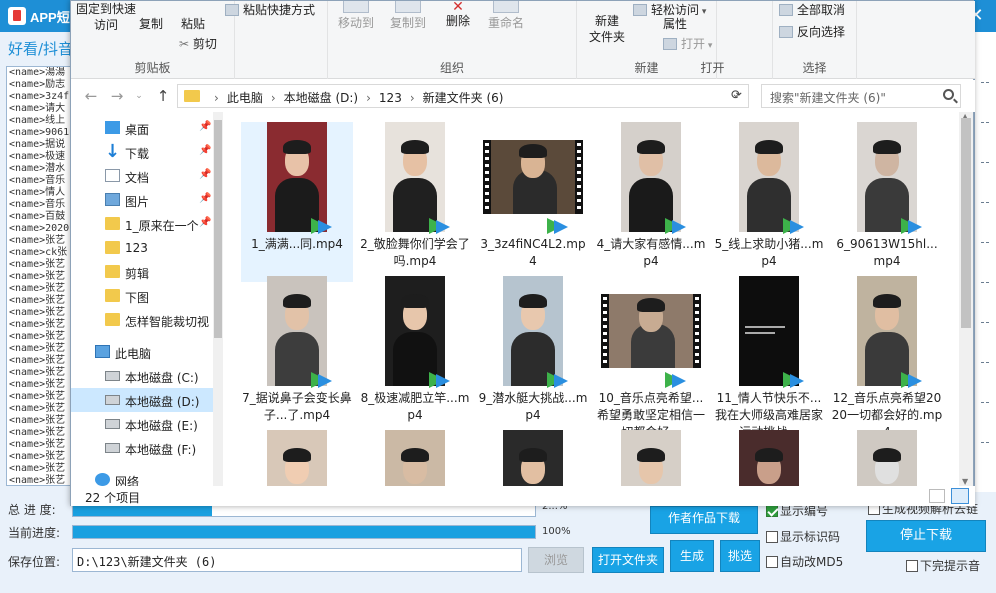 The width and height of the screenshot is (996, 593). What do you see at coordinates (147, 224) in the screenshot?
I see `nav-item: 1_原来在一个 📌` at bounding box center [147, 224].